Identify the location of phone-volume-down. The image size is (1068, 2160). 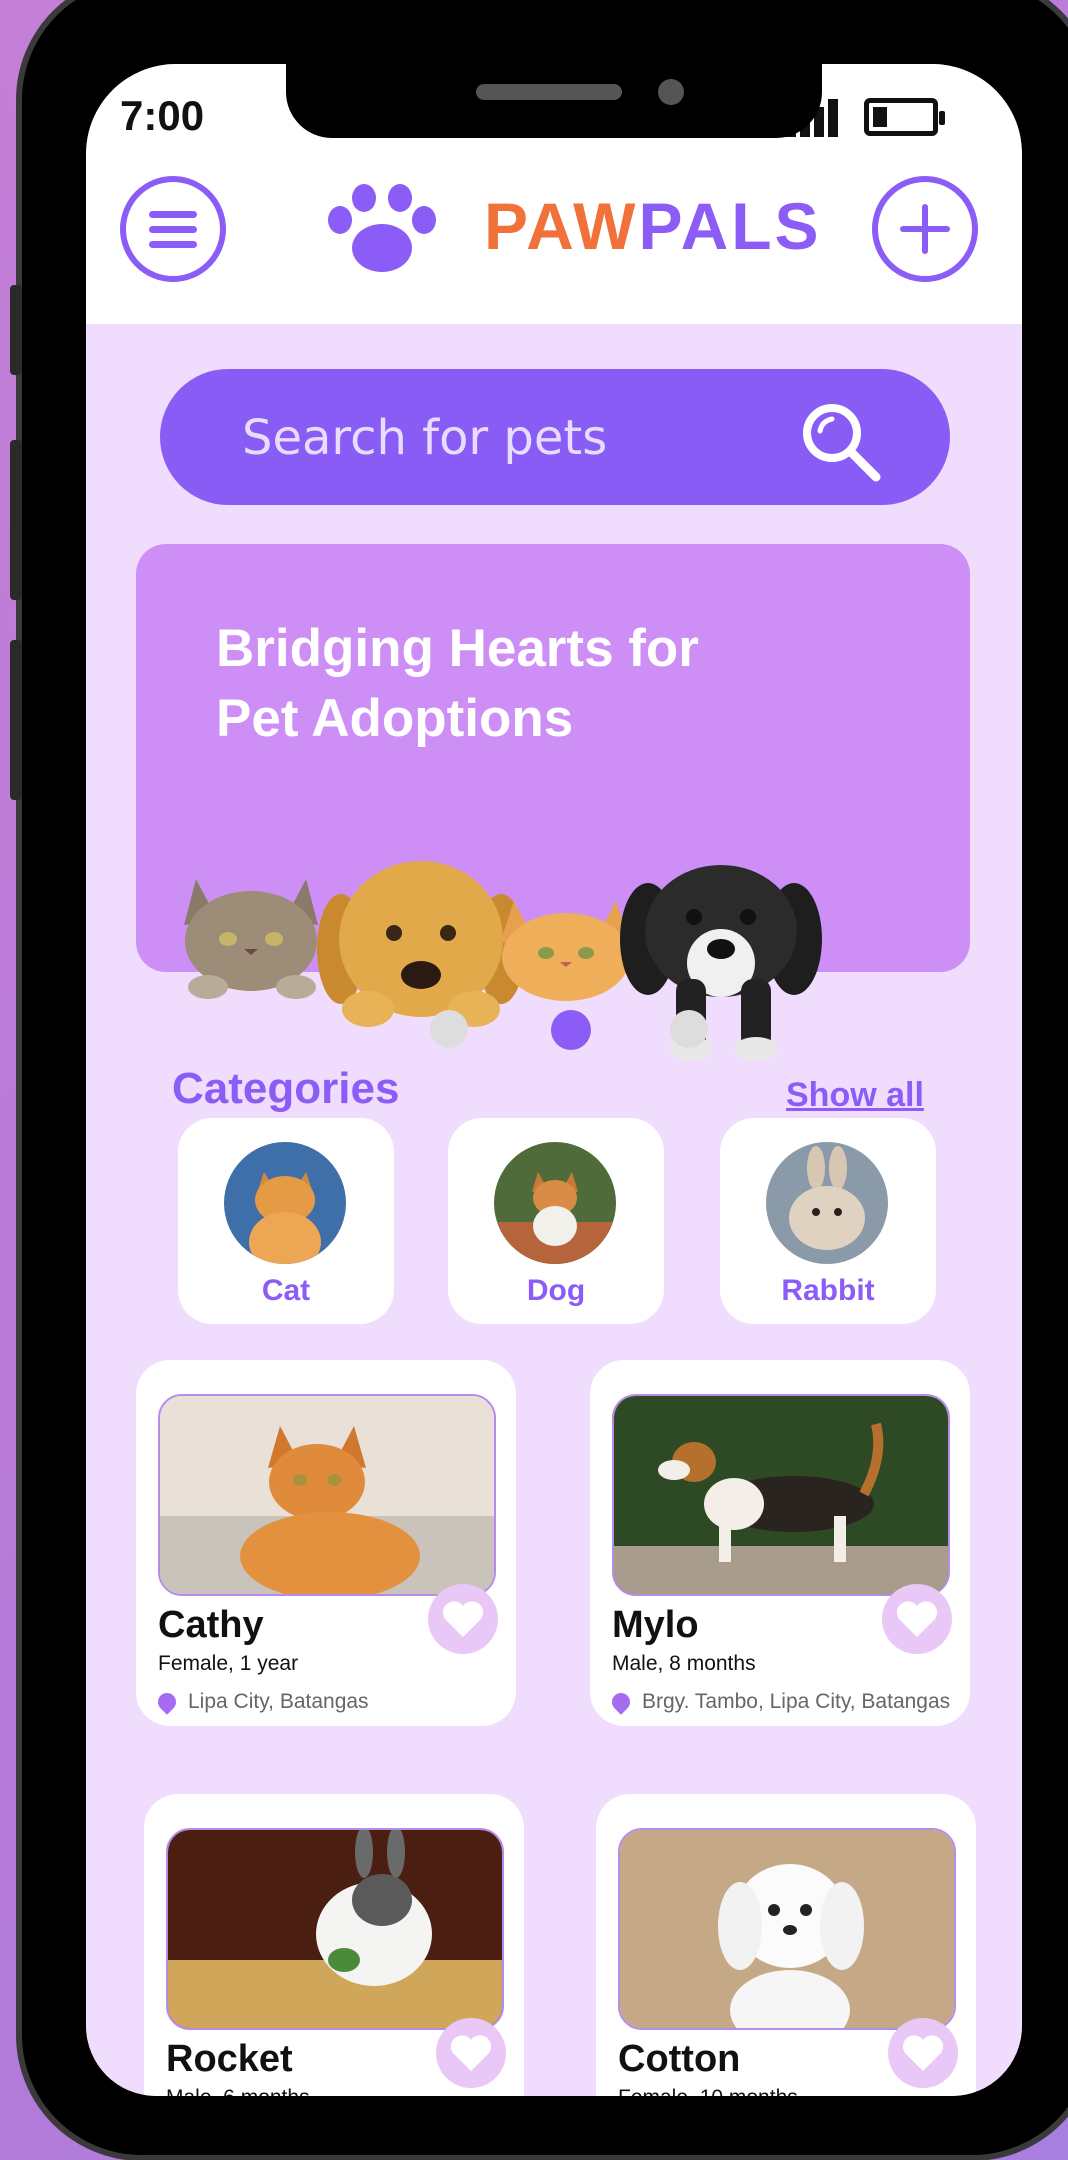
(16, 720).